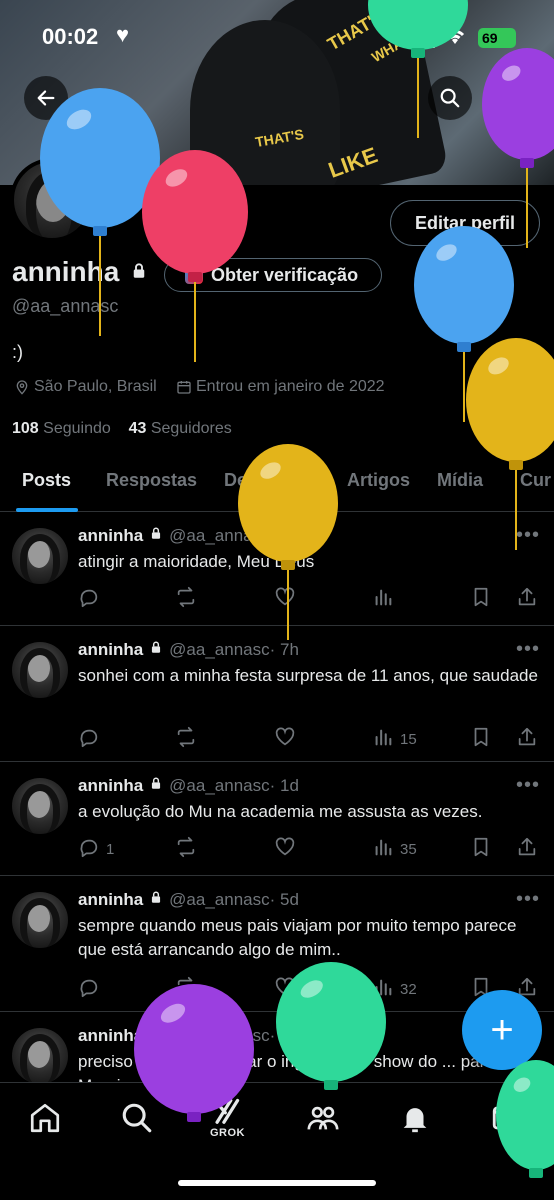 The height and width of the screenshot is (1200, 554). What do you see at coordinates (156, 900) in the screenshot?
I see `lock-icon` at bounding box center [156, 900].